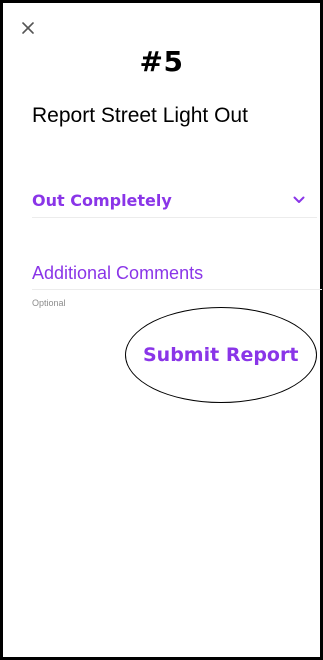 The width and height of the screenshot is (323, 660). What do you see at coordinates (118, 273) in the screenshot?
I see `additional-comments-label: Additional Comments` at bounding box center [118, 273].